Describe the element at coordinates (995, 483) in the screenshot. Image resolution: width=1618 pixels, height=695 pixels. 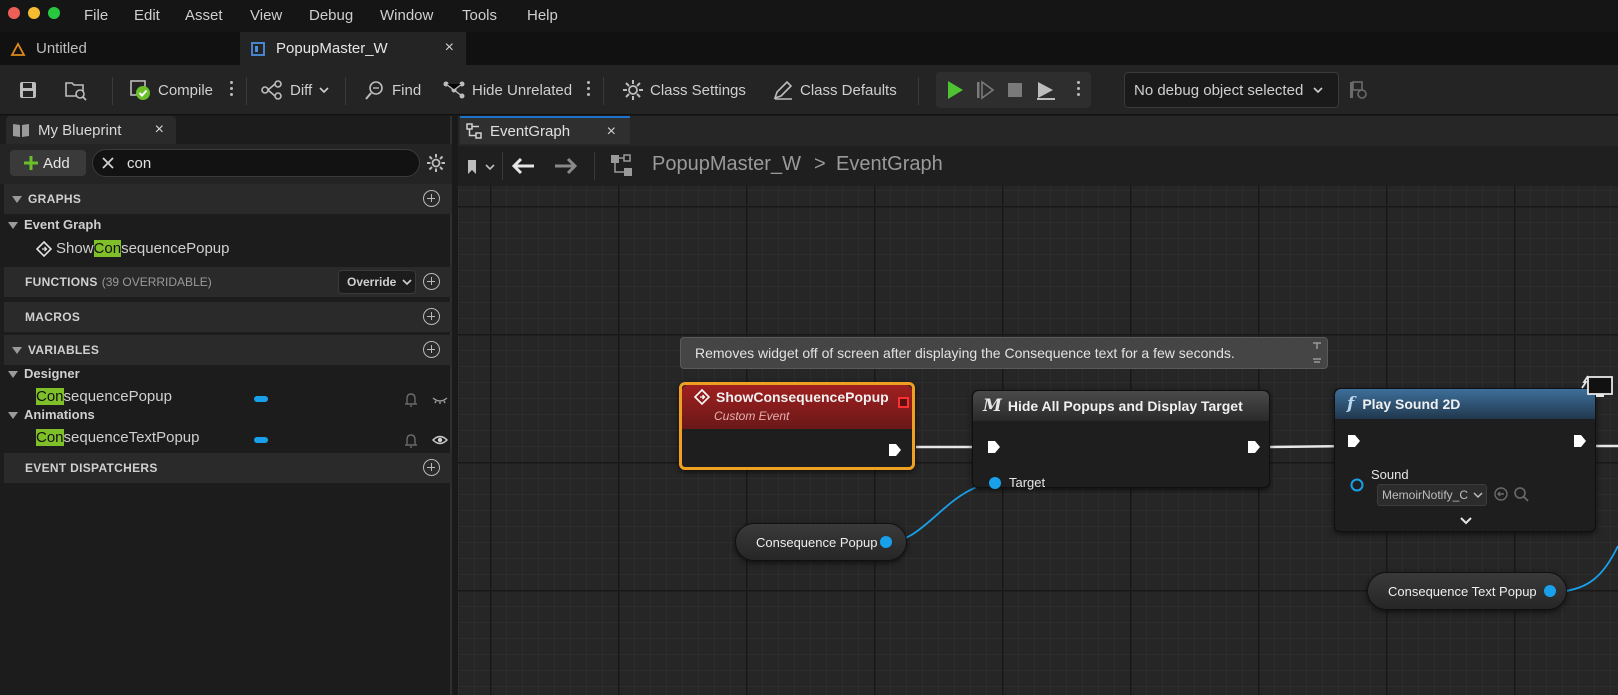
I see `target-input-pin` at that location.